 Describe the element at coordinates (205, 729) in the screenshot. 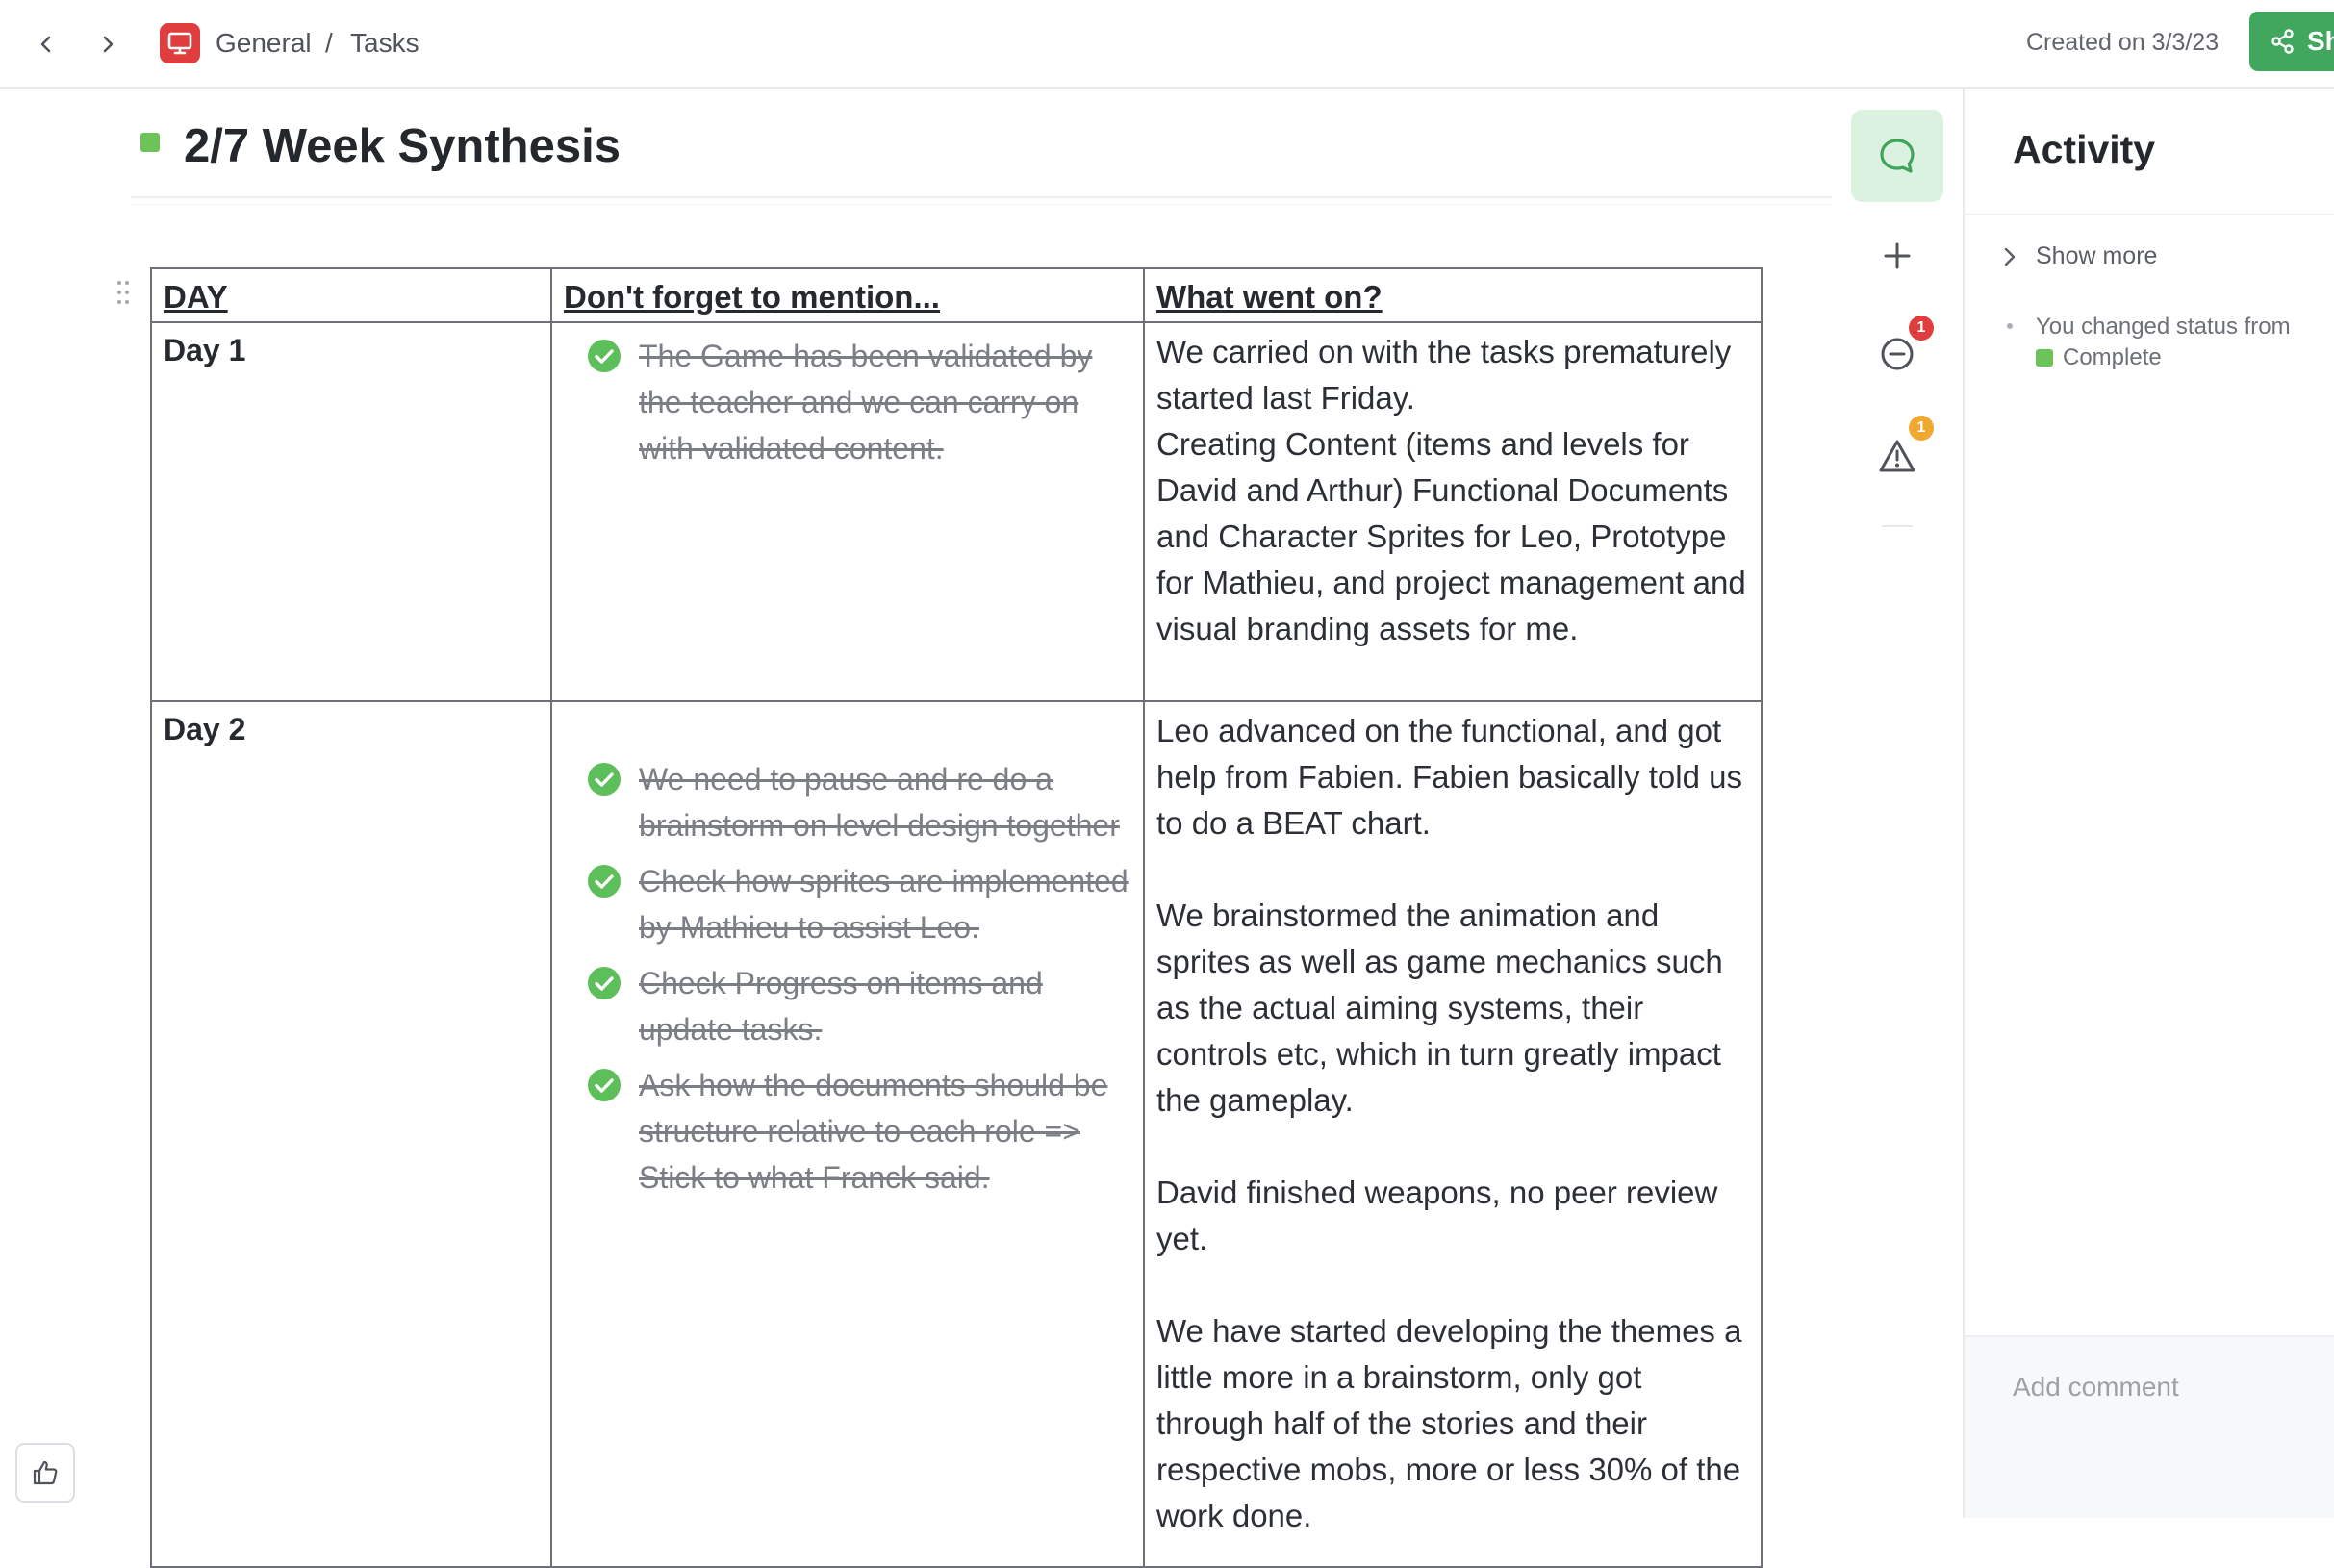

I see `day-label: Day 2` at that location.